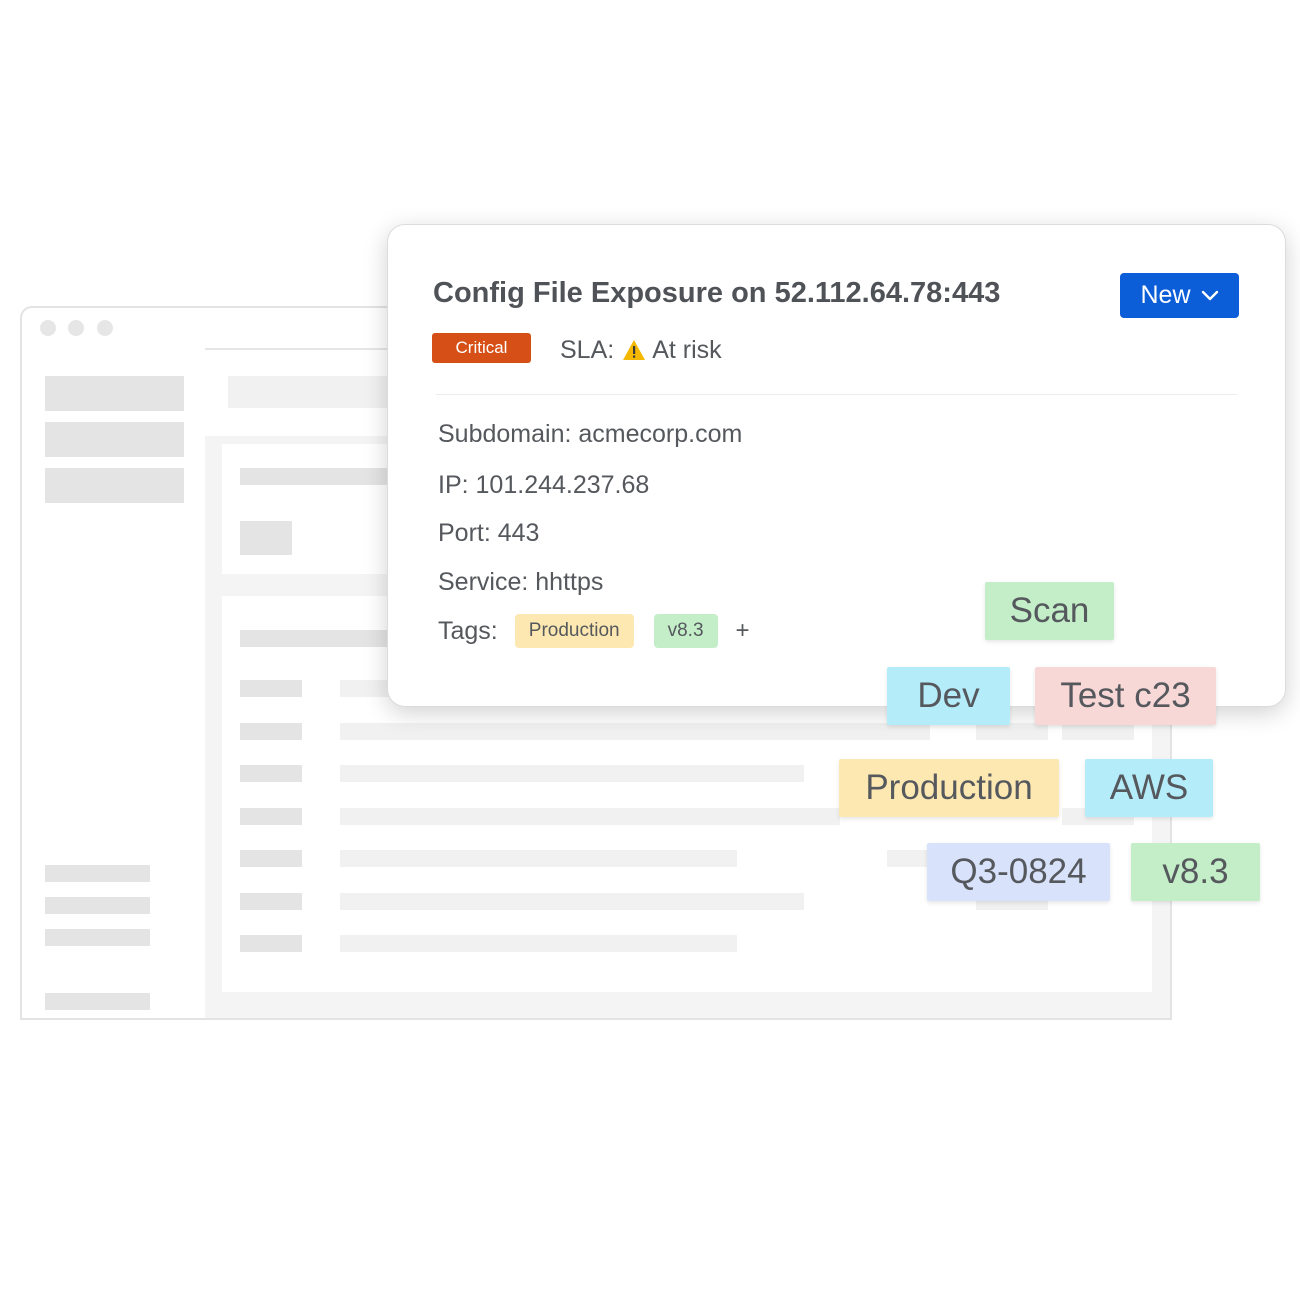  What do you see at coordinates (483, 582) in the screenshot?
I see `service-label: Service:` at bounding box center [483, 582].